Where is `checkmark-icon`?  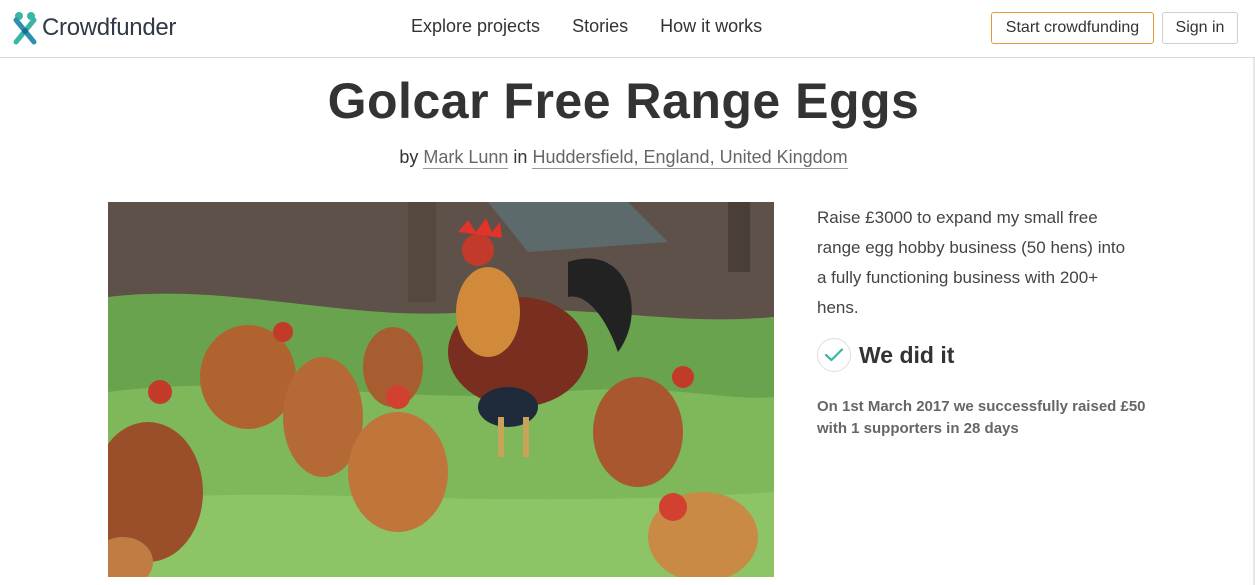 checkmark-icon is located at coordinates (834, 355).